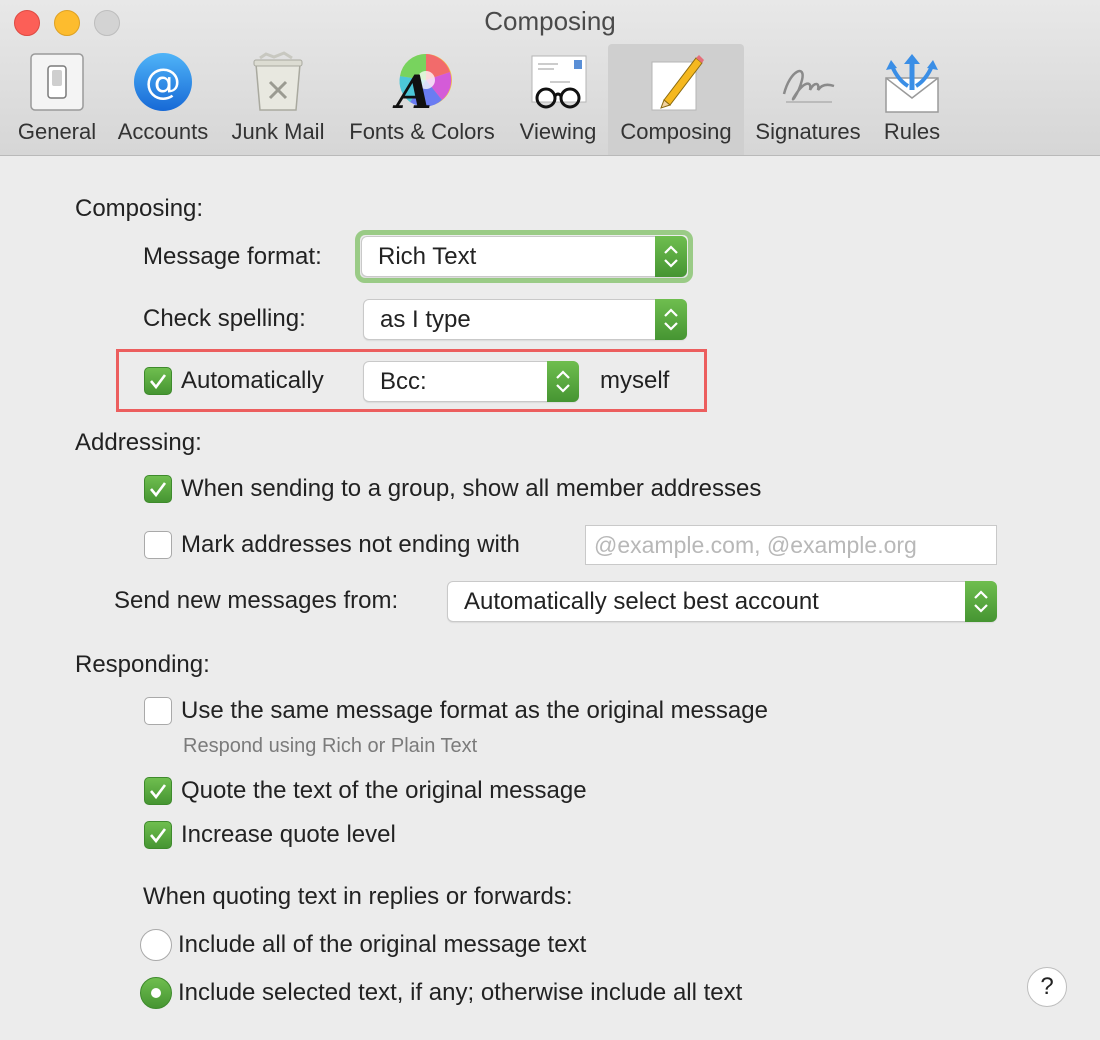  What do you see at coordinates (422, 131) in the screenshot?
I see `tab-label: Fonts & Colors` at bounding box center [422, 131].